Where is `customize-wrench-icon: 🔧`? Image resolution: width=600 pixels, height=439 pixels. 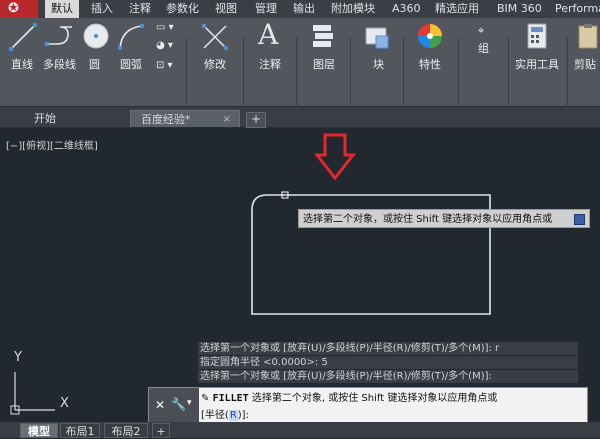 customize-wrench-icon: 🔧 is located at coordinates (178, 404).